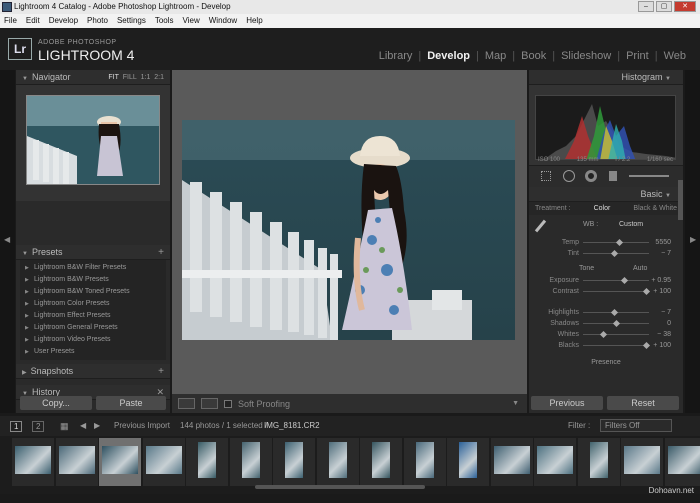  What do you see at coordinates (640, 269) in the screenshot?
I see `tone-auto-button: Auto` at bounding box center [640, 269].